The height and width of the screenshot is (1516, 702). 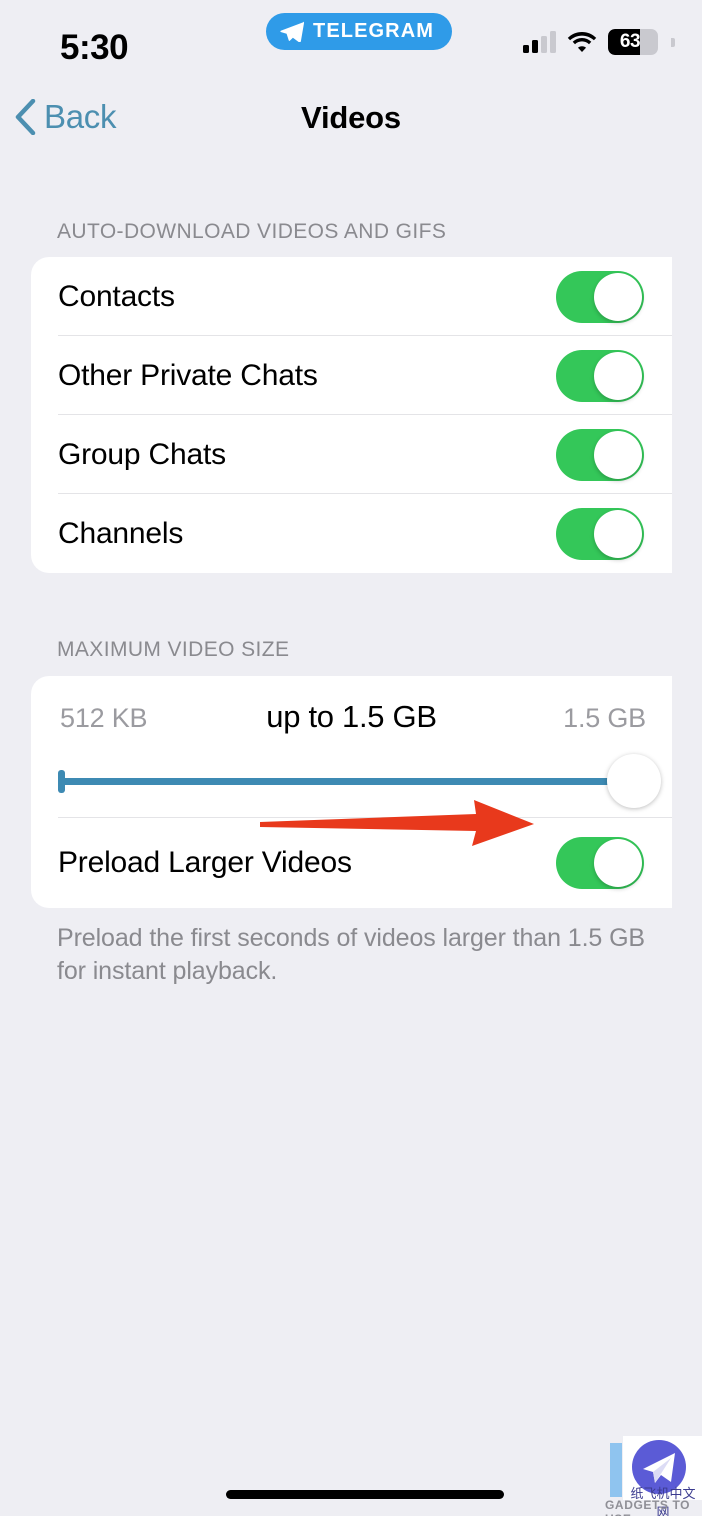 I want to click on row-channels: Channels, so click(x=351, y=533).